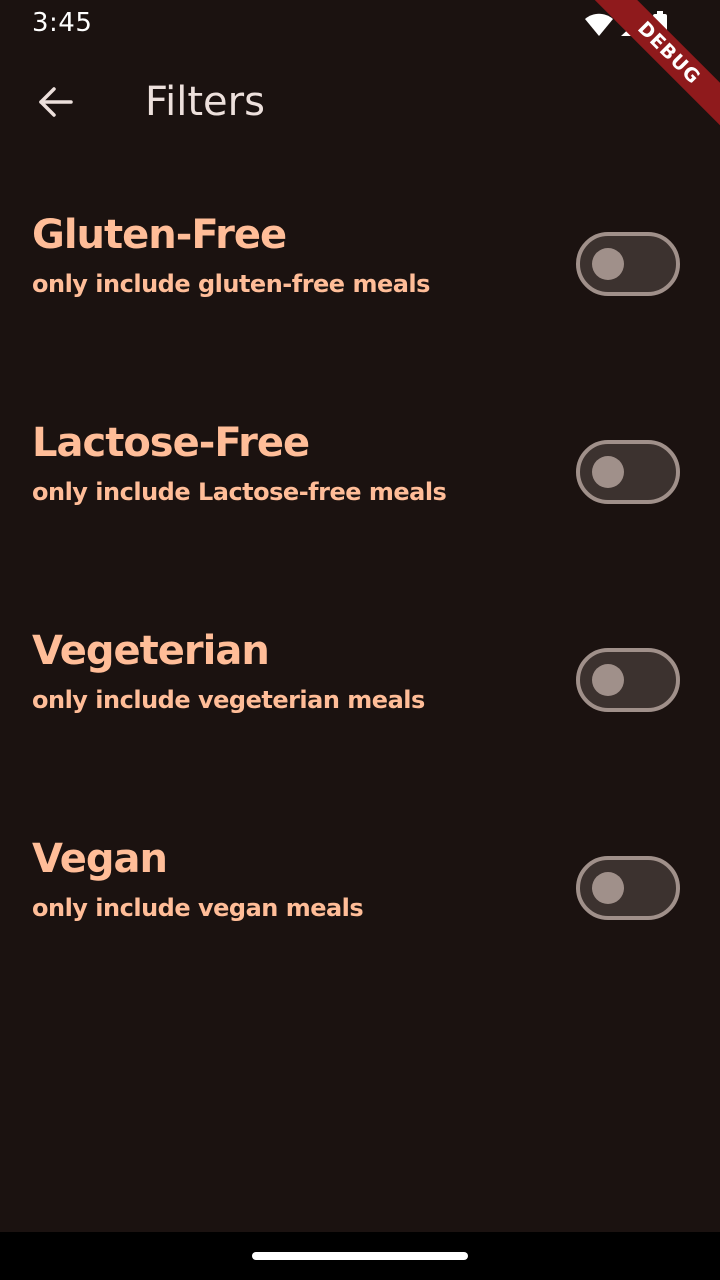 The width and height of the screenshot is (720, 1280). I want to click on app-bar: Filters, so click(360, 104).